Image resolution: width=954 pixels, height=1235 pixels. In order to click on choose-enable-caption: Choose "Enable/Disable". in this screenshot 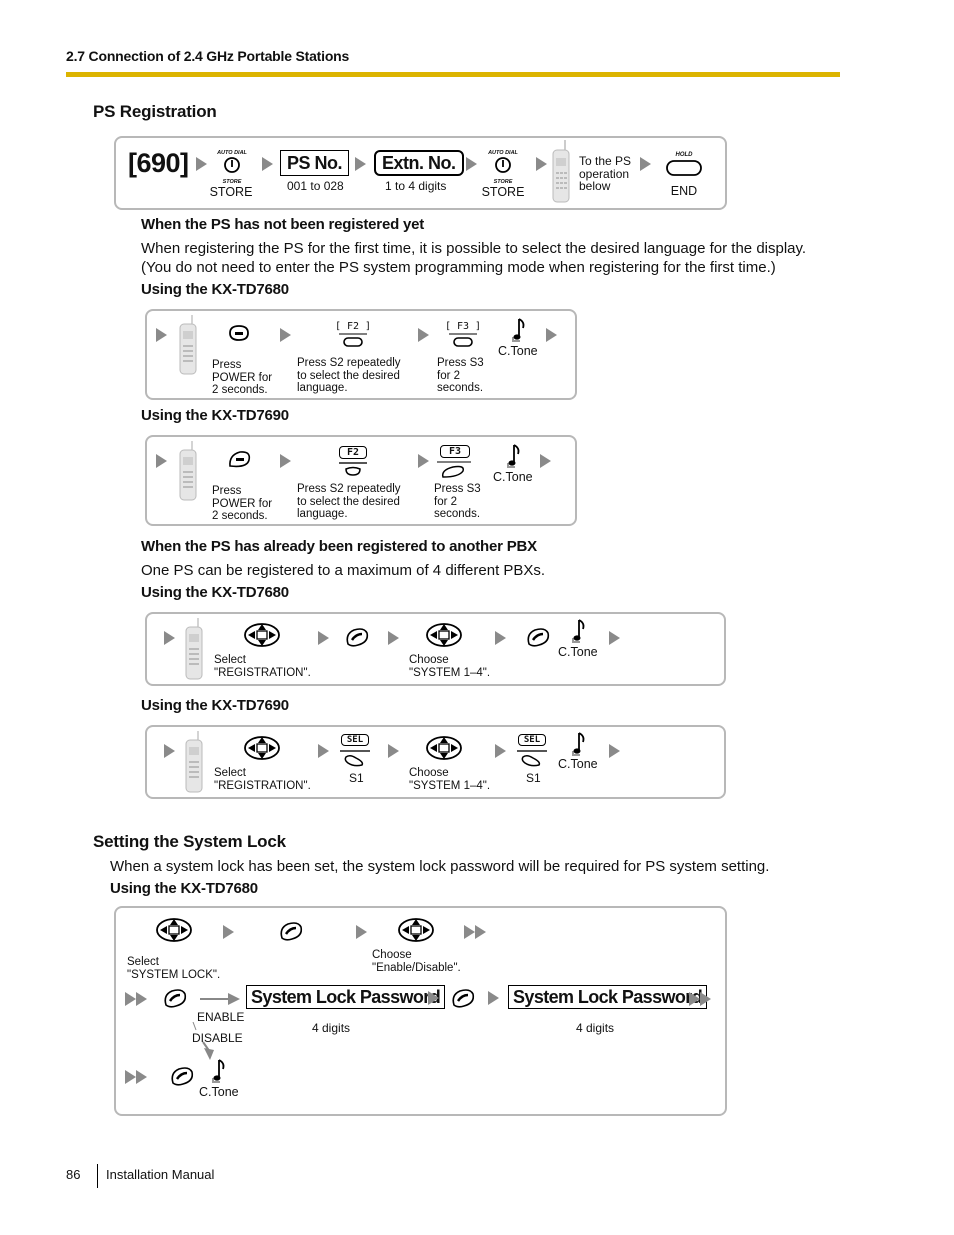, I will do `click(416, 961)`.